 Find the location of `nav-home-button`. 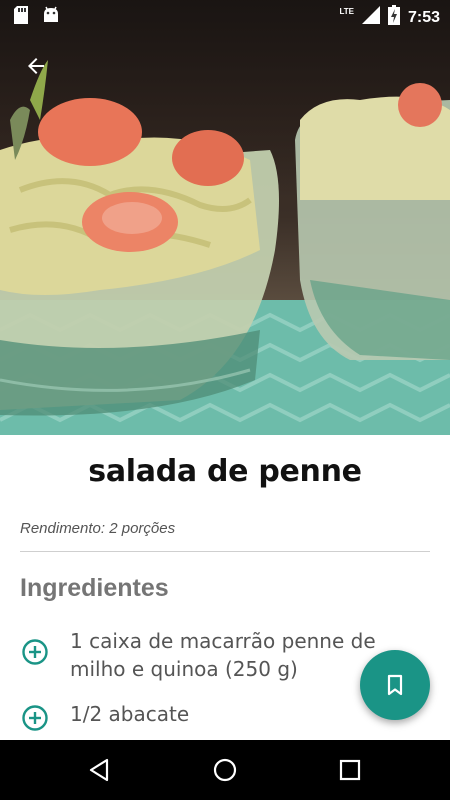

nav-home-button is located at coordinates (225, 770).